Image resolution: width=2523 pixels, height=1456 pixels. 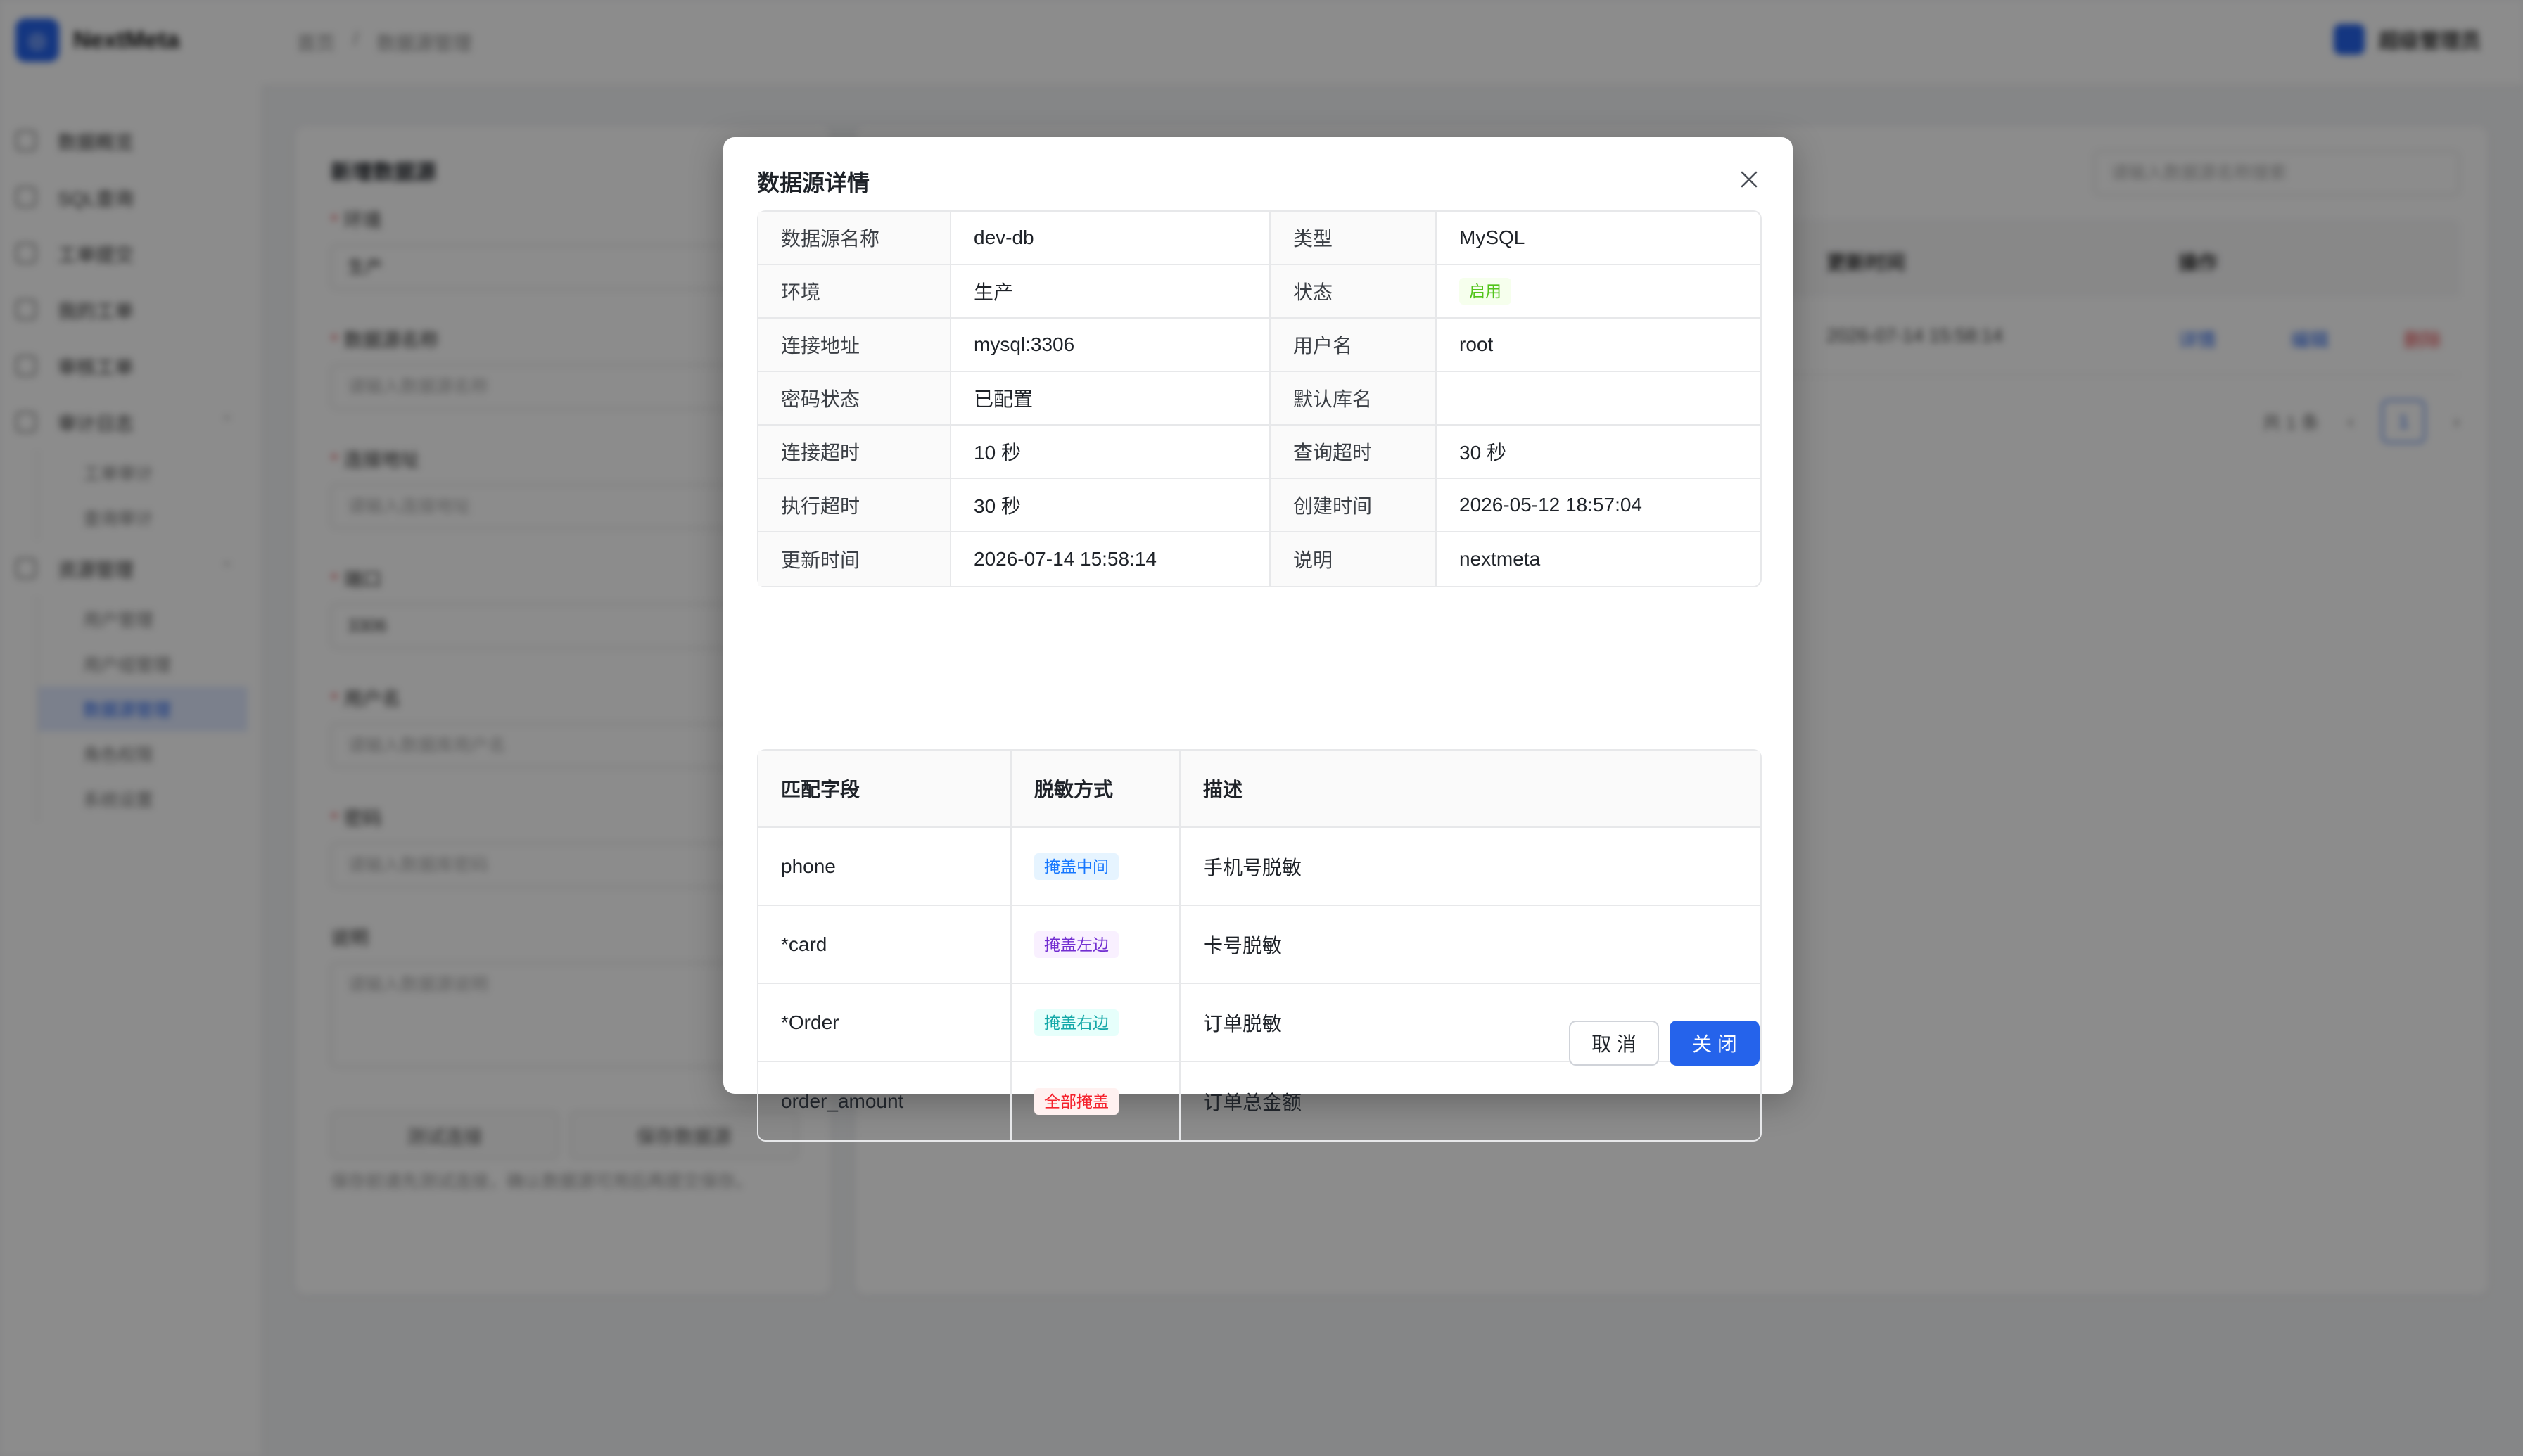 I want to click on table-header: 匹配字段 脱敏方式 描述, so click(x=1259, y=789).